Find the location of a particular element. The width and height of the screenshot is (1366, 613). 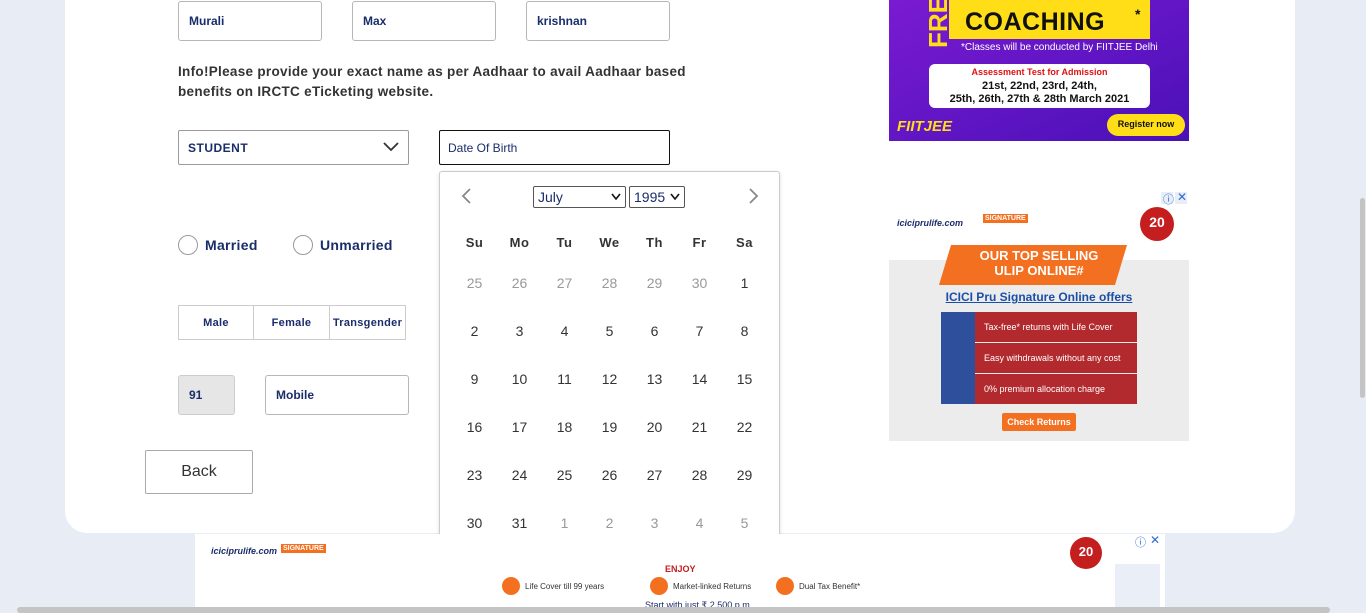

fiitjee-coaching-text: COACHING is located at coordinates (1035, 22).